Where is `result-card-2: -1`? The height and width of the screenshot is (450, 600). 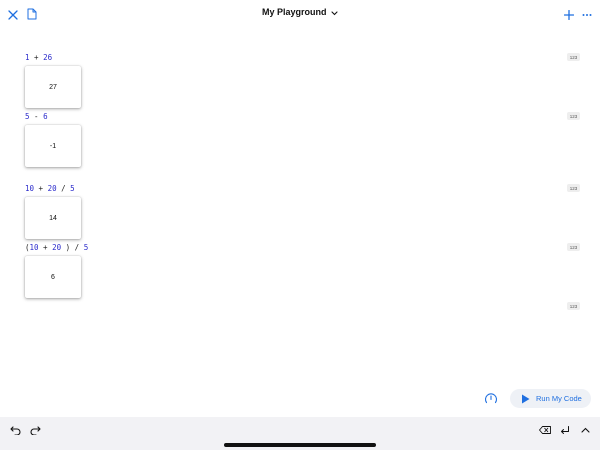 result-card-2: -1 is located at coordinates (53, 146).